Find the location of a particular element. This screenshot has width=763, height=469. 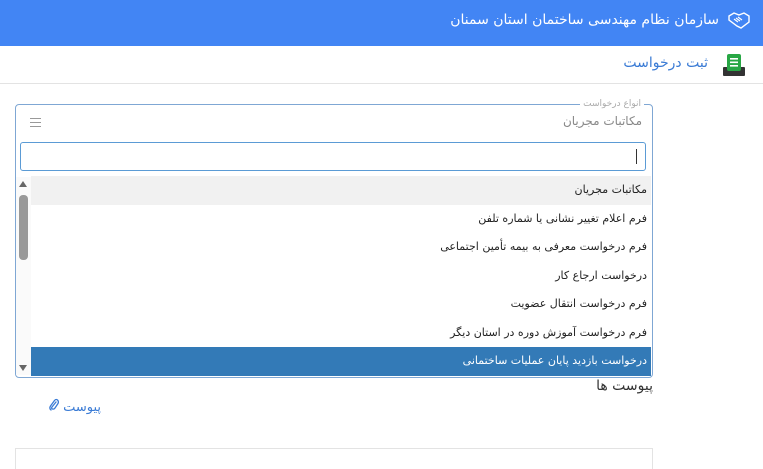

page-header: ثبت درخواست is located at coordinates (381, 65).